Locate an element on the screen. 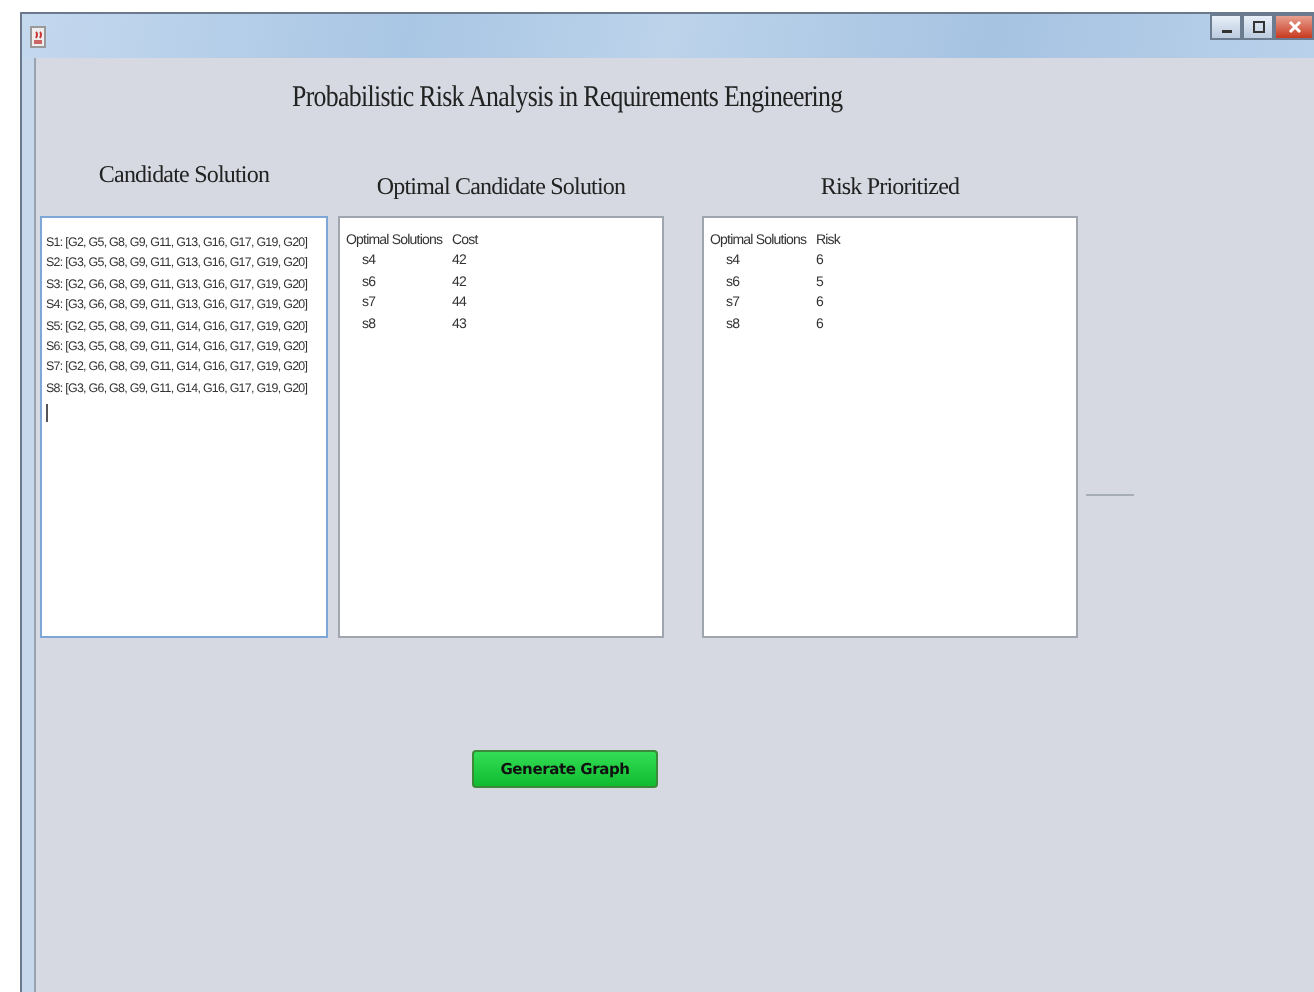  coffee-cup-icon is located at coordinates (38, 36).